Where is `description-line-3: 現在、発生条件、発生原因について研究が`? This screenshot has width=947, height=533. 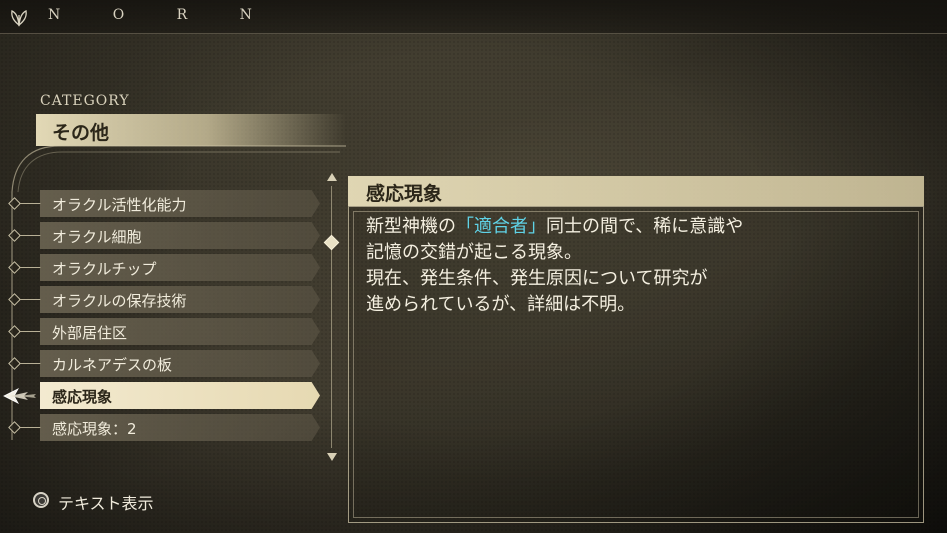 description-line-3: 現在、発生条件、発生原因について研究が is located at coordinates (537, 278).